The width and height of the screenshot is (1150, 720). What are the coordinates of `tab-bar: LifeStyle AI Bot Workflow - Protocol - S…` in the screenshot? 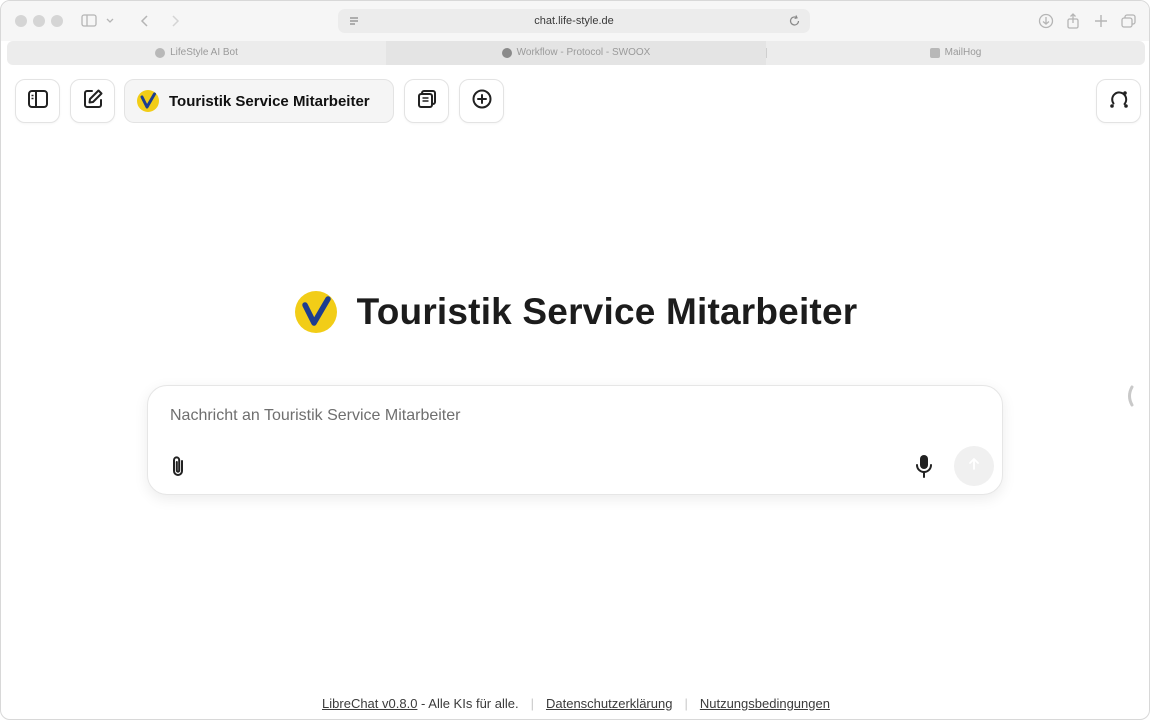 It's located at (576, 53).